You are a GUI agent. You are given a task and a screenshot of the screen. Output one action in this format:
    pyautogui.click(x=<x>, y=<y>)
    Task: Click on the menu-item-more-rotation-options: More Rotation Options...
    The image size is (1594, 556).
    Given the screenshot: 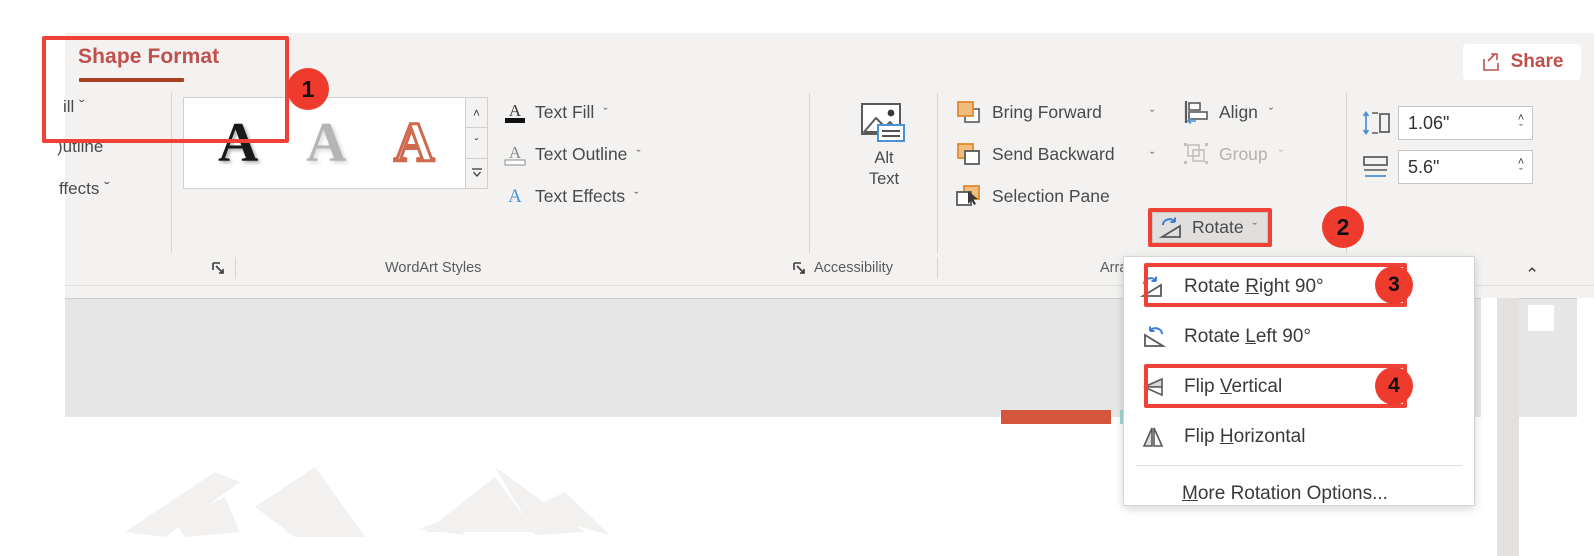 What is the action you would take?
    pyautogui.click(x=1299, y=494)
    